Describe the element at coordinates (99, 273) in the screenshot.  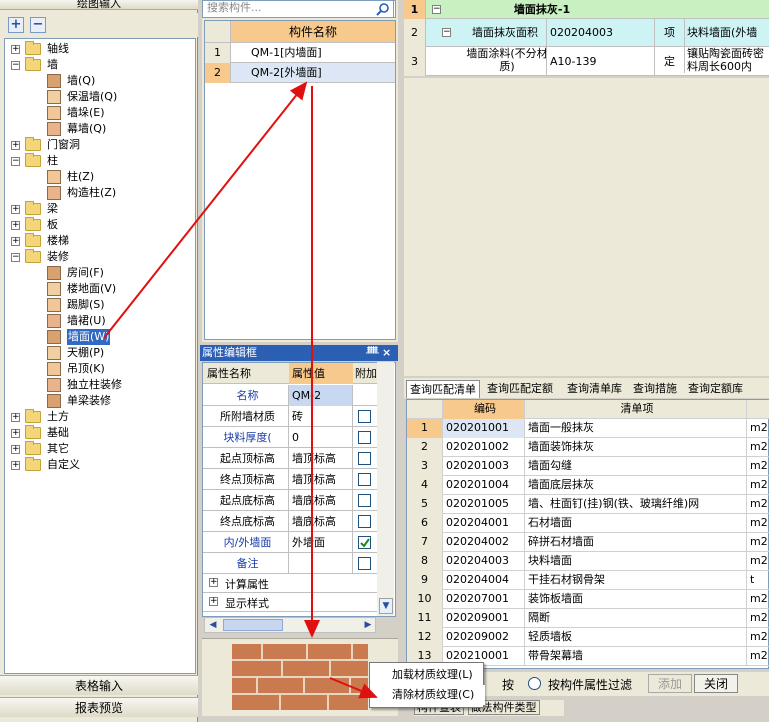
I see `tree-node: 房间(F)` at that location.